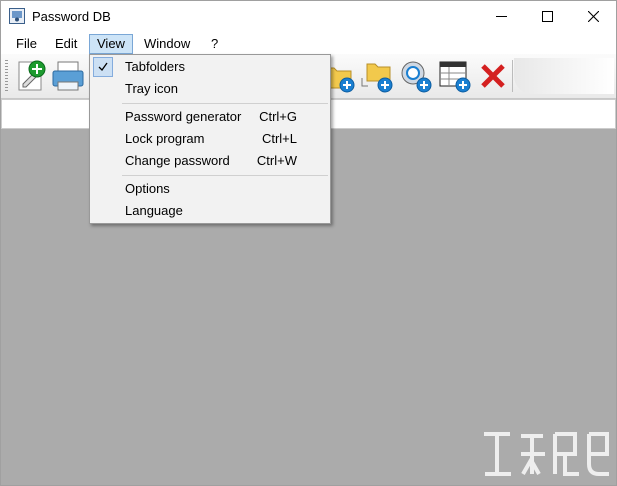  Describe the element at coordinates (210, 211) in the screenshot. I see `menu-item-language: Language` at that location.